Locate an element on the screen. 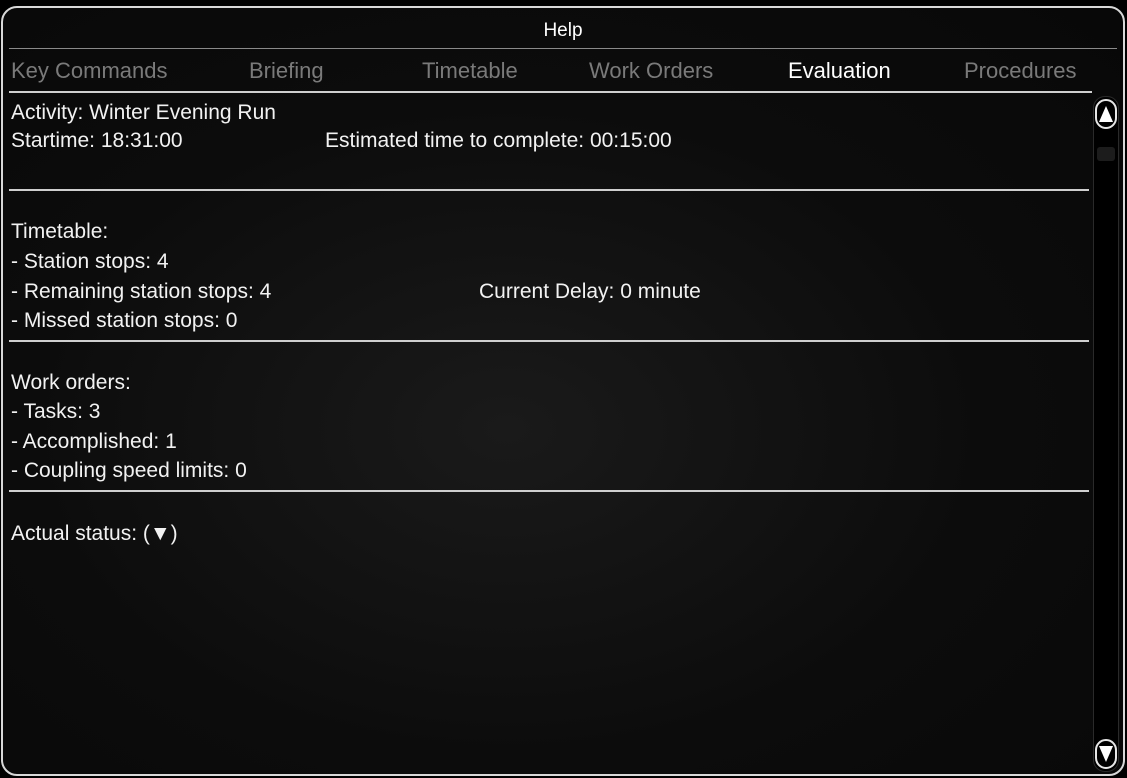 This screenshot has height=778, width=1127. station-stops: - Station stops: 4 is located at coordinates (90, 261).